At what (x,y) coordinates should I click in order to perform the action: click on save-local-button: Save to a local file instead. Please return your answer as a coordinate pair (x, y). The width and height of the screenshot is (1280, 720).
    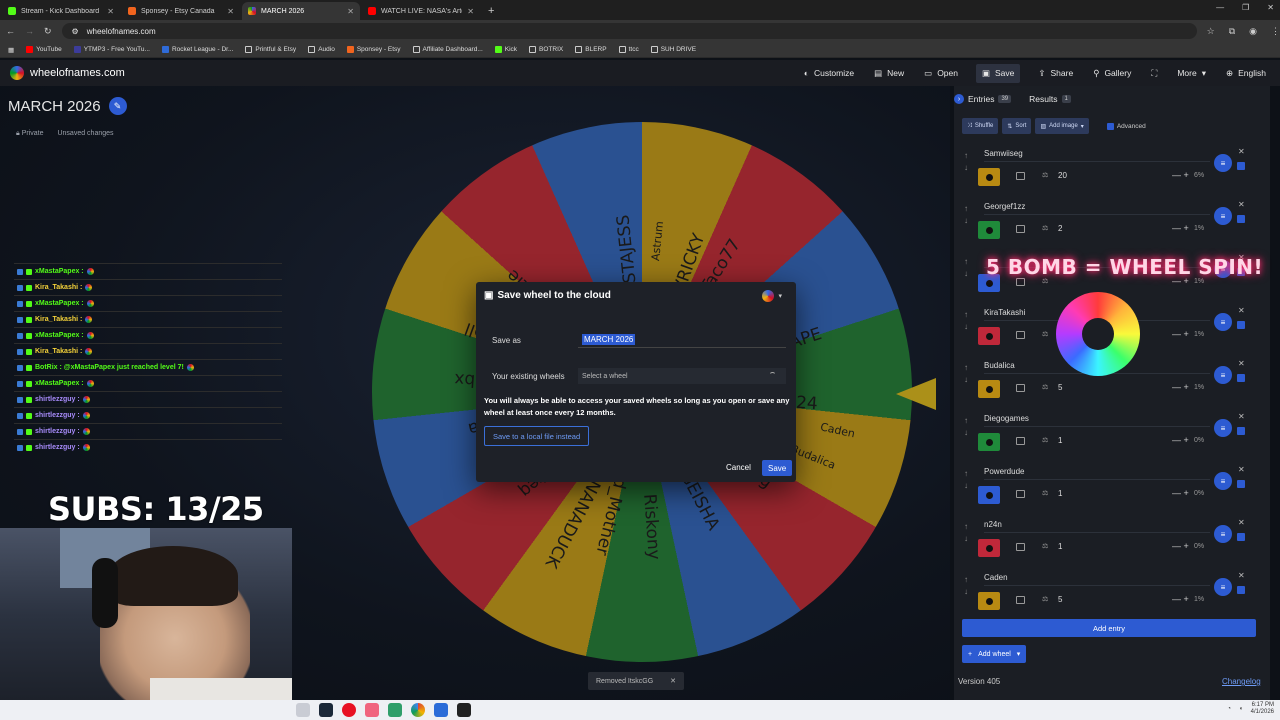
    Looking at the image, I should click on (537, 436).